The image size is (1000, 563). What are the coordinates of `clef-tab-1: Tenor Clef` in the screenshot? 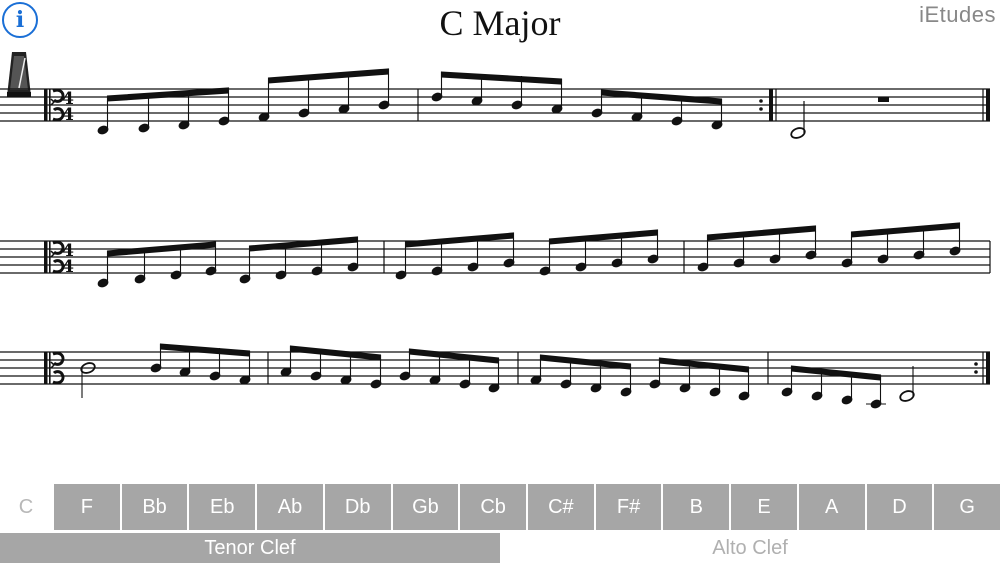 It's located at (250, 548).